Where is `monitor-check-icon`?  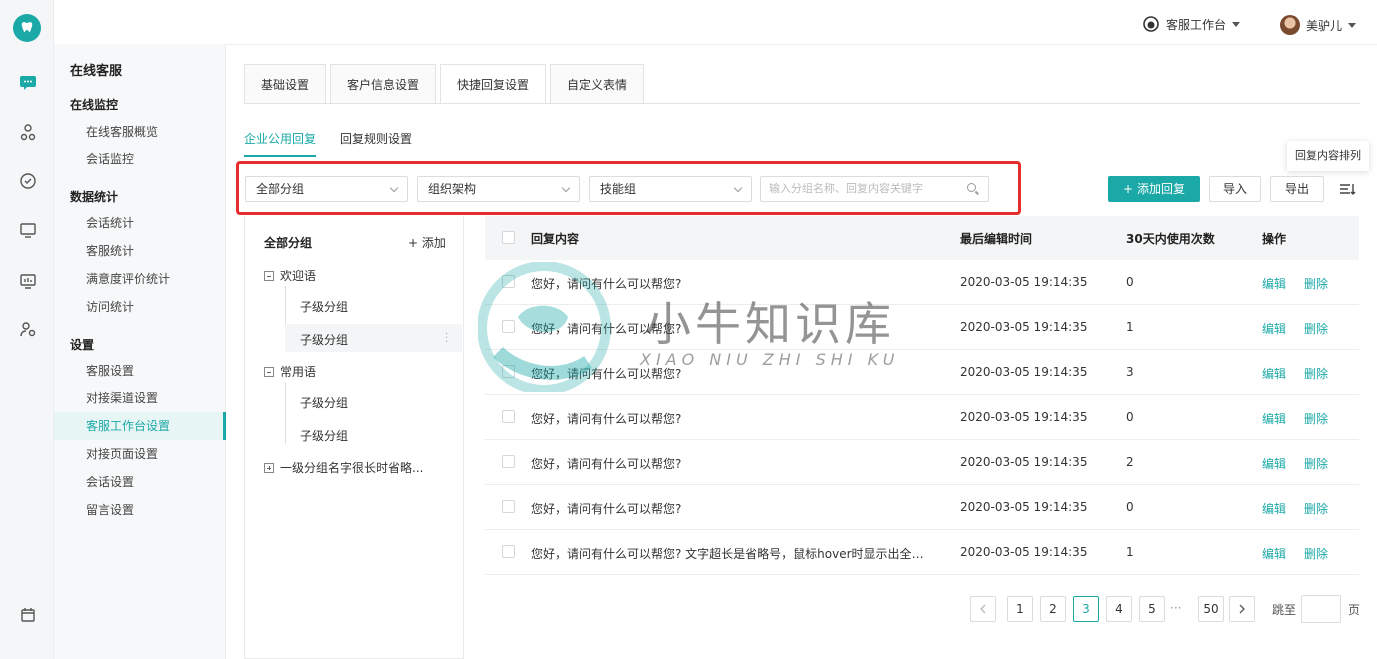
monitor-check-icon is located at coordinates (28, 181).